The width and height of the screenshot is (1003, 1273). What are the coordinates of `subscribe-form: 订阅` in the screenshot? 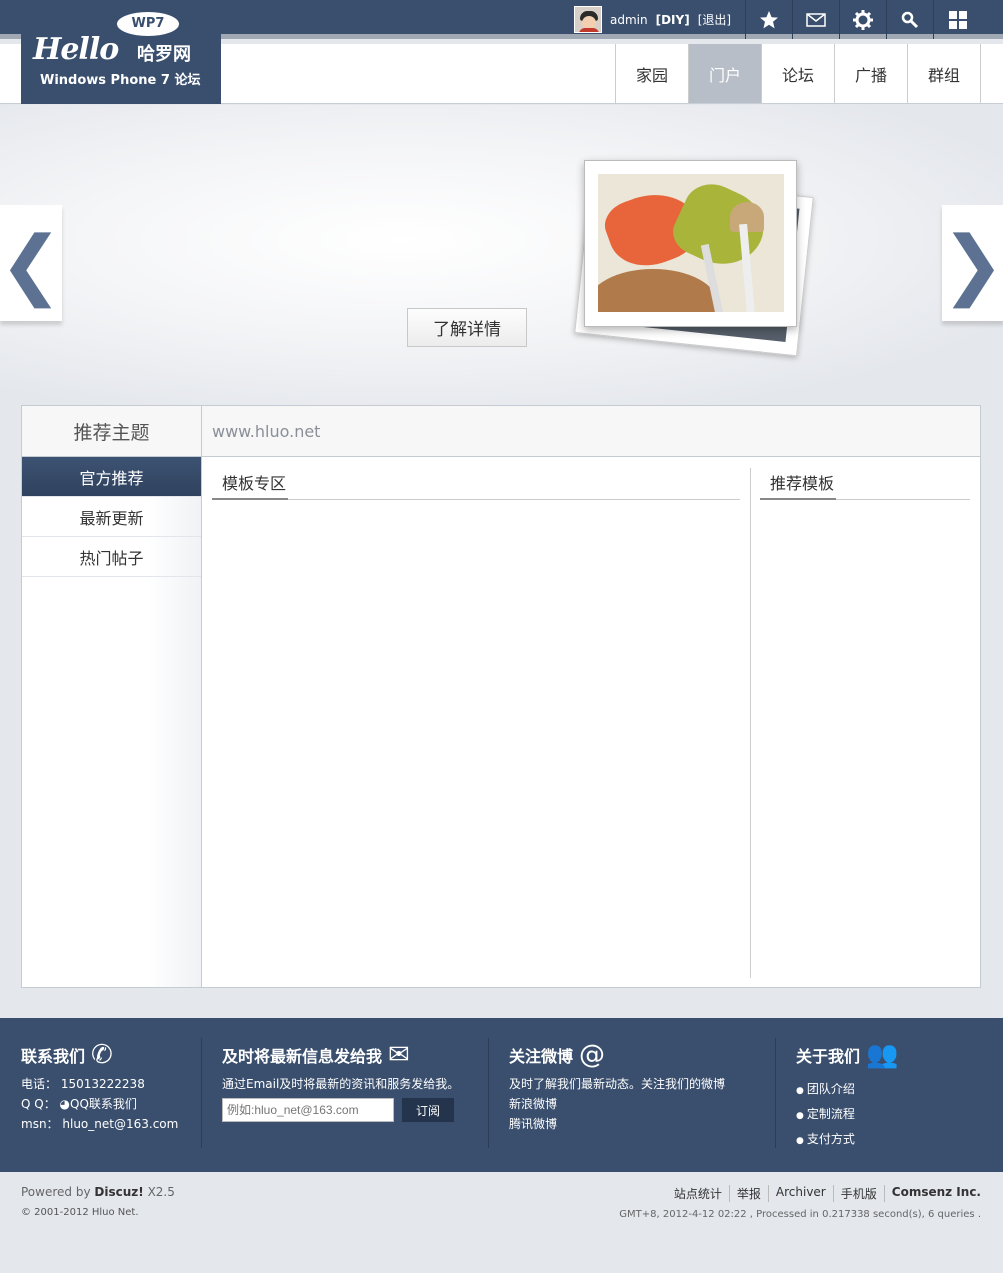 It's located at (340, 1110).